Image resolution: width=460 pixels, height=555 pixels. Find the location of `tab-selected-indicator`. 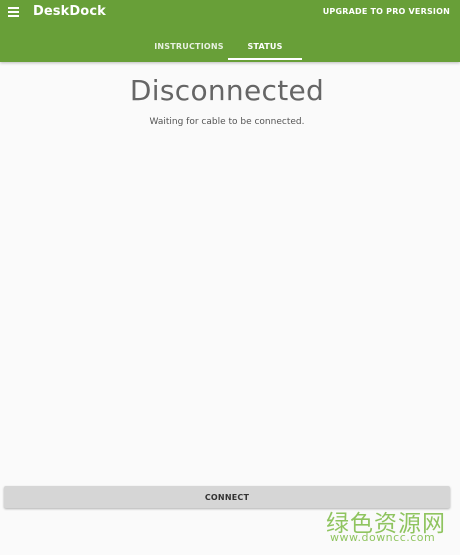

tab-selected-indicator is located at coordinates (265, 59).